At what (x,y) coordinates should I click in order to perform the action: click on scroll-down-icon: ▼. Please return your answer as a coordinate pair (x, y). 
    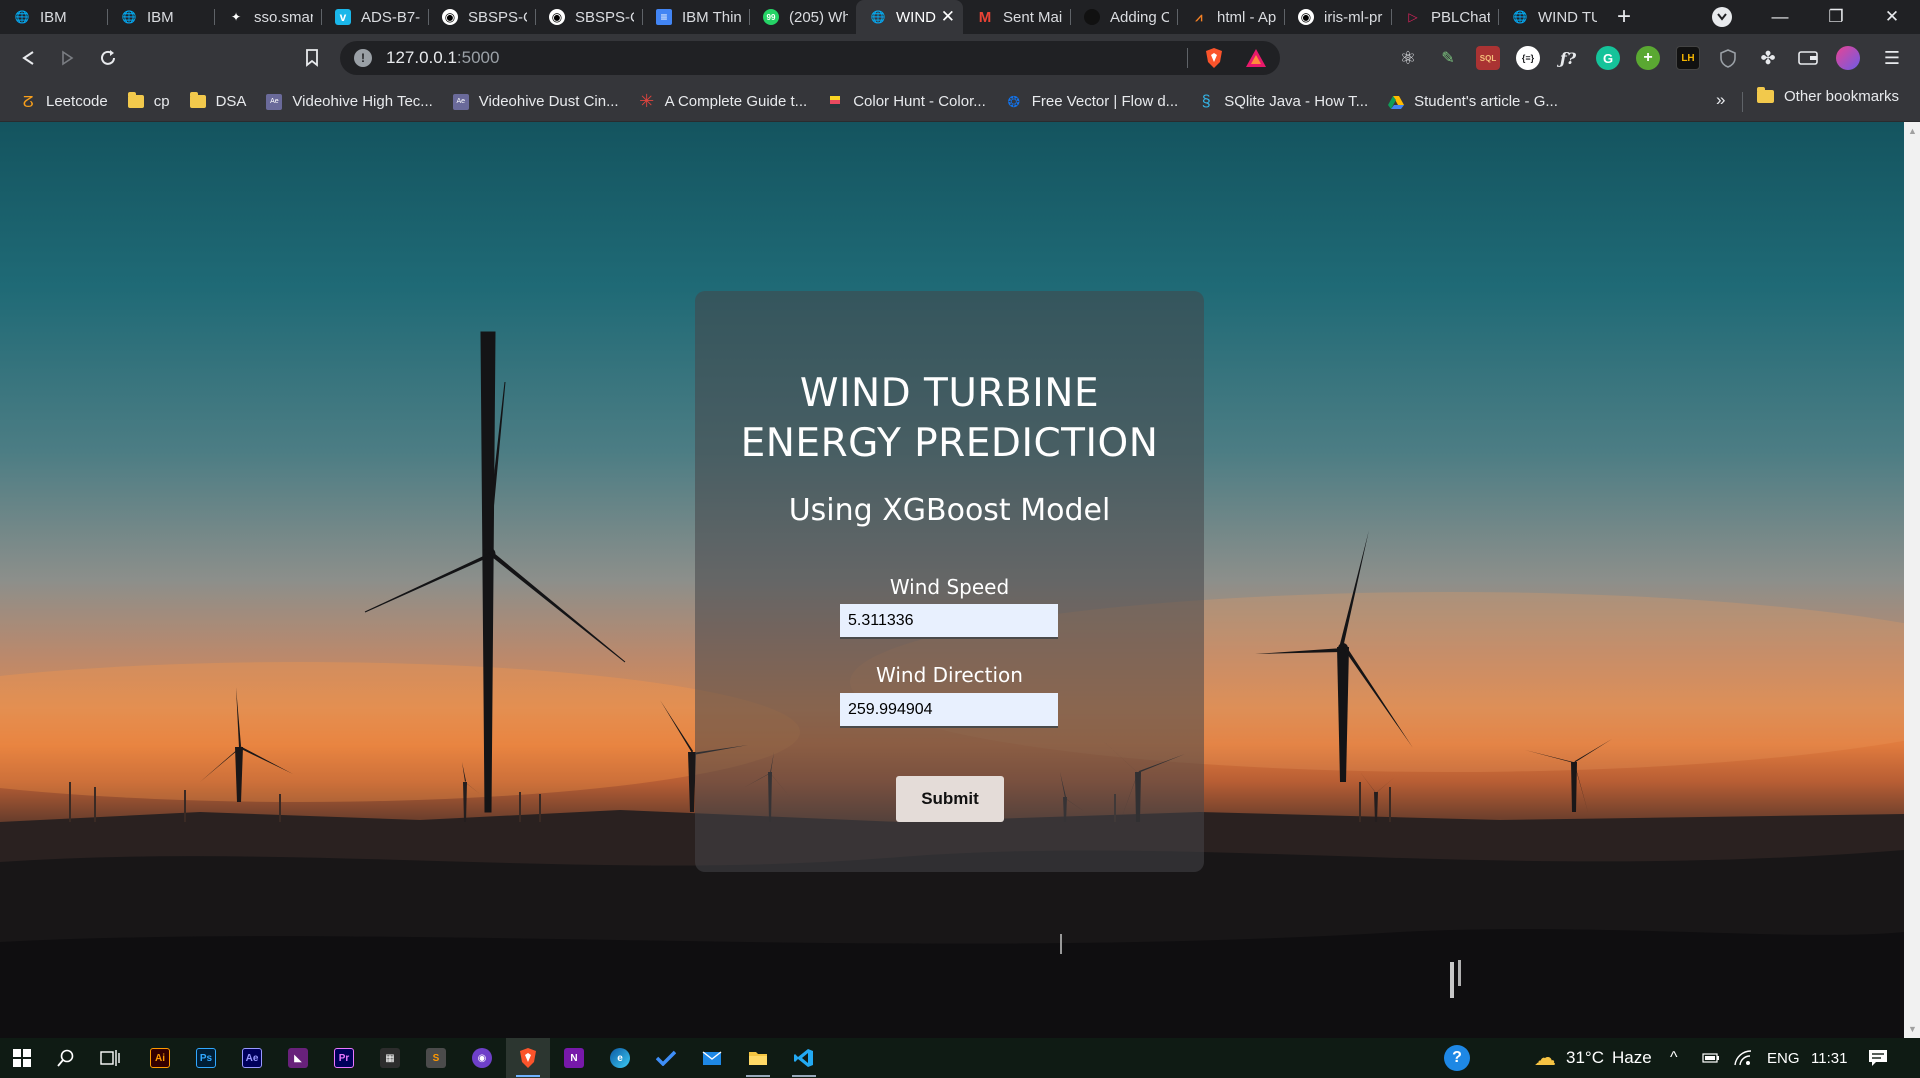
    Looking at the image, I should click on (1912, 1029).